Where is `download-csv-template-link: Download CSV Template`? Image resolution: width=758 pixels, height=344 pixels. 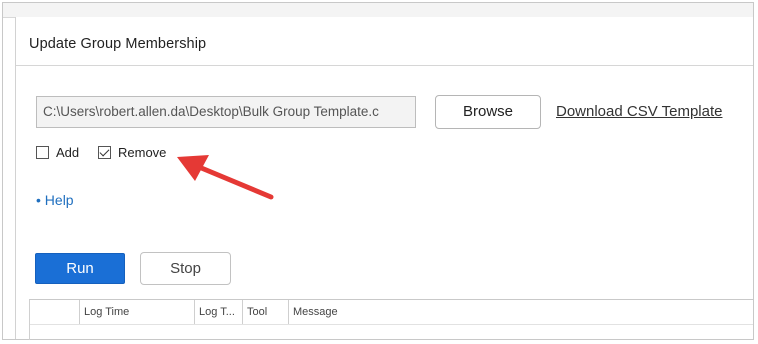 download-csv-template-link: Download CSV Template is located at coordinates (639, 111).